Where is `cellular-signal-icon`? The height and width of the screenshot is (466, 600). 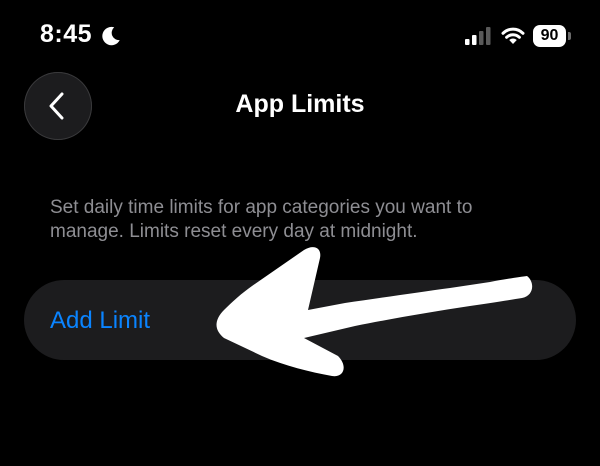
cellular-signal-icon is located at coordinates (478, 36).